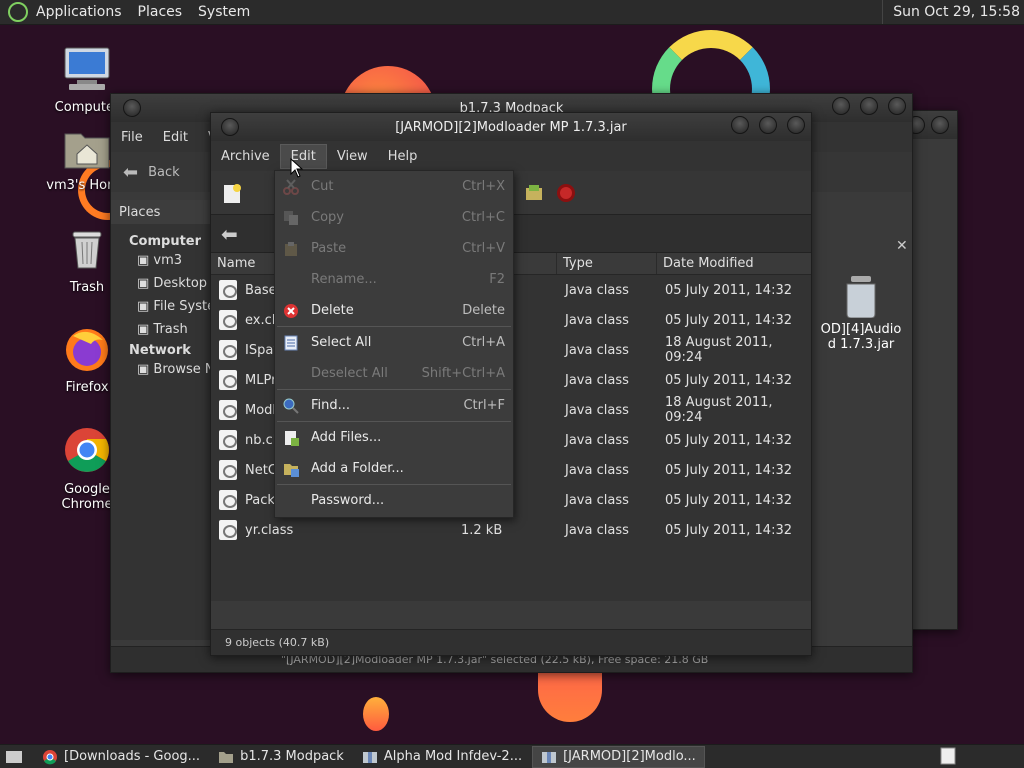 Image resolution: width=1024 pixels, height=768 pixels. What do you see at coordinates (261, 440) in the screenshot?
I see `file-name: nb.cl` at bounding box center [261, 440].